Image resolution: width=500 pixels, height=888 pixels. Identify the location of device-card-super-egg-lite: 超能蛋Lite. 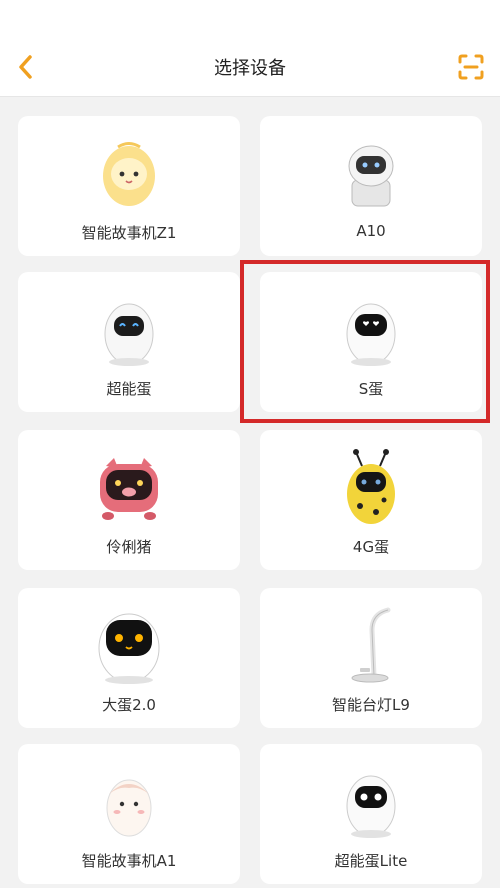
(371, 814).